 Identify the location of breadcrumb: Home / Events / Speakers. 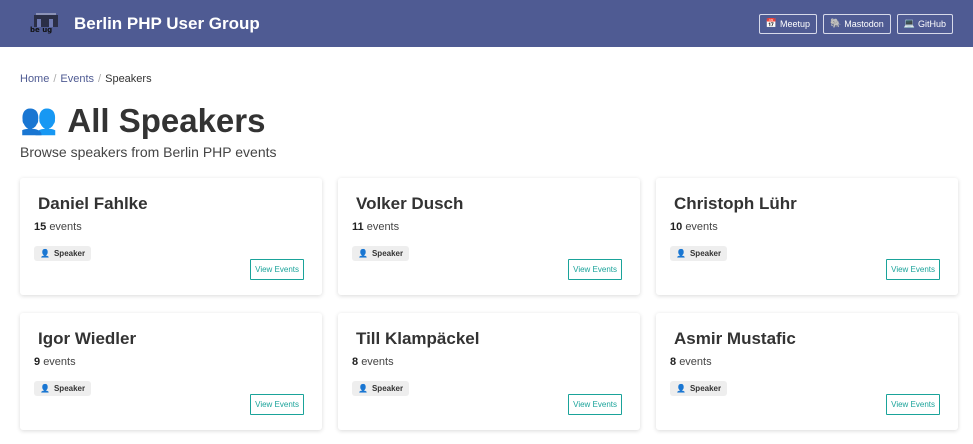
(486, 79).